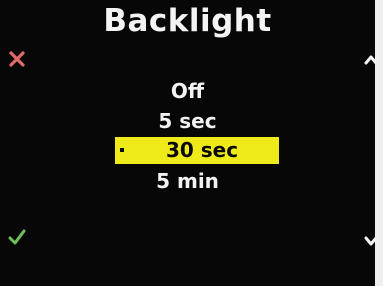  I want to click on option-label: Off, so click(187, 91).